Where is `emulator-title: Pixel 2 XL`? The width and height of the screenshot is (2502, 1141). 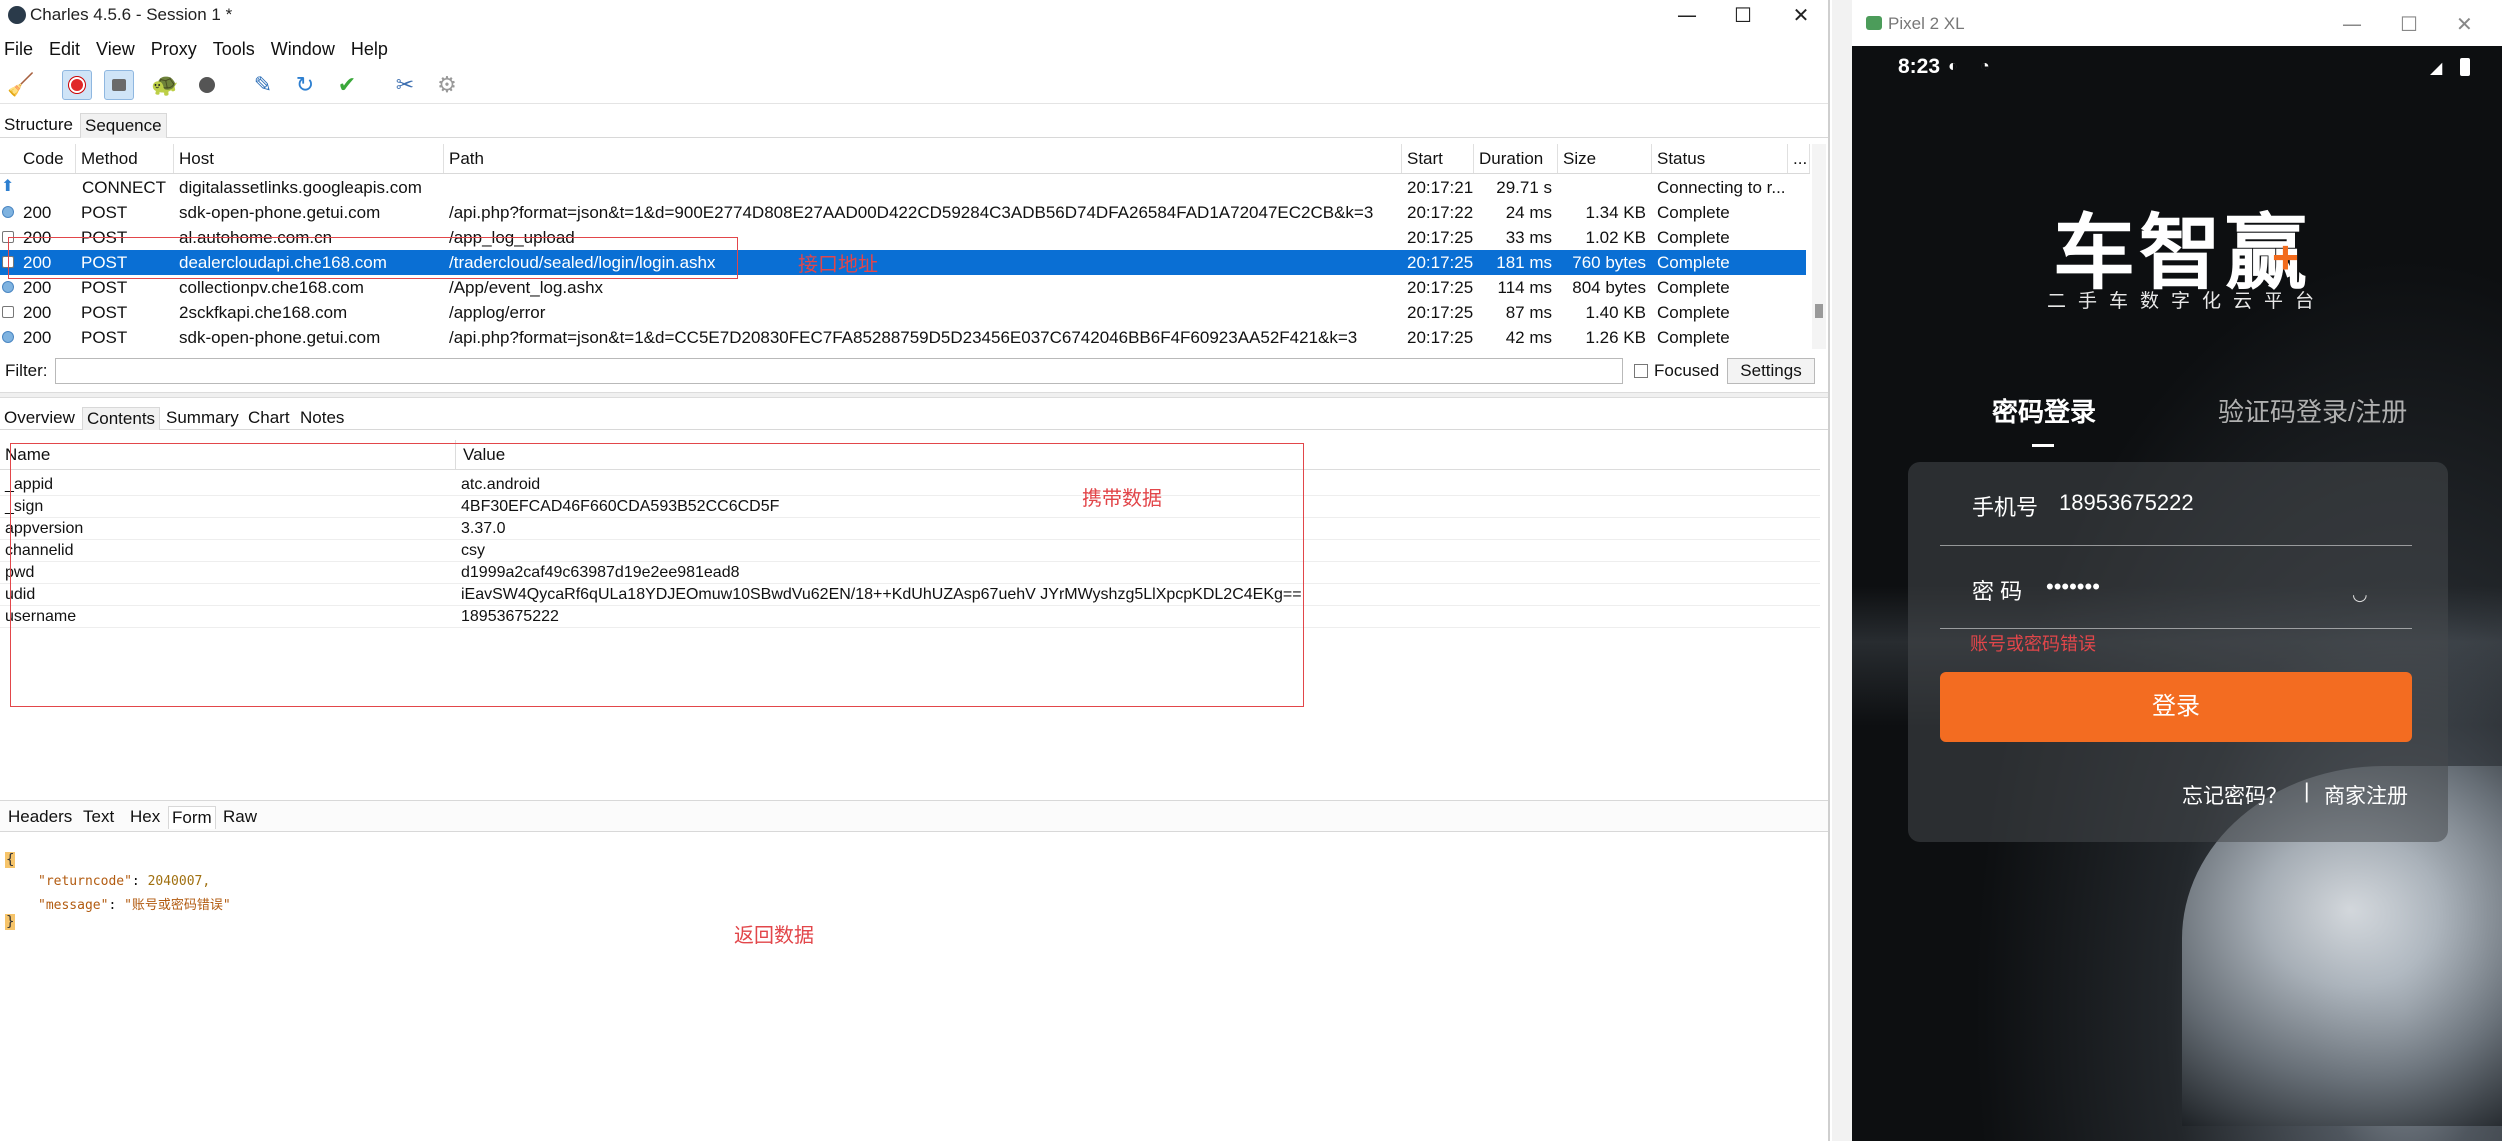 emulator-title: Pixel 2 XL is located at coordinates (1926, 23).